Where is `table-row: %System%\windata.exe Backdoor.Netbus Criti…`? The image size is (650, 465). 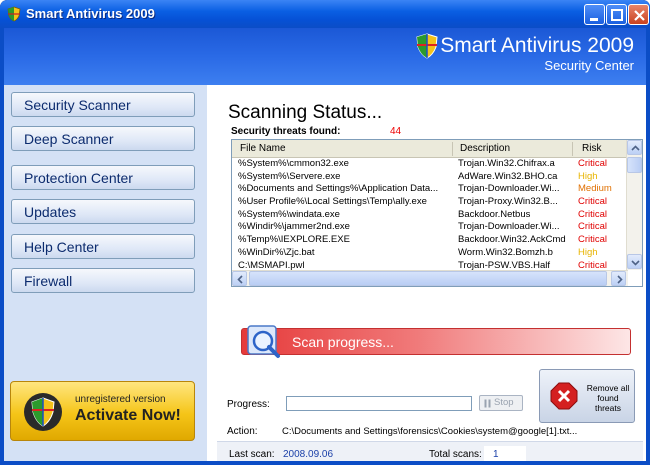 table-row: %System%\windata.exe Backdoor.Netbus Criti… is located at coordinates (430, 215).